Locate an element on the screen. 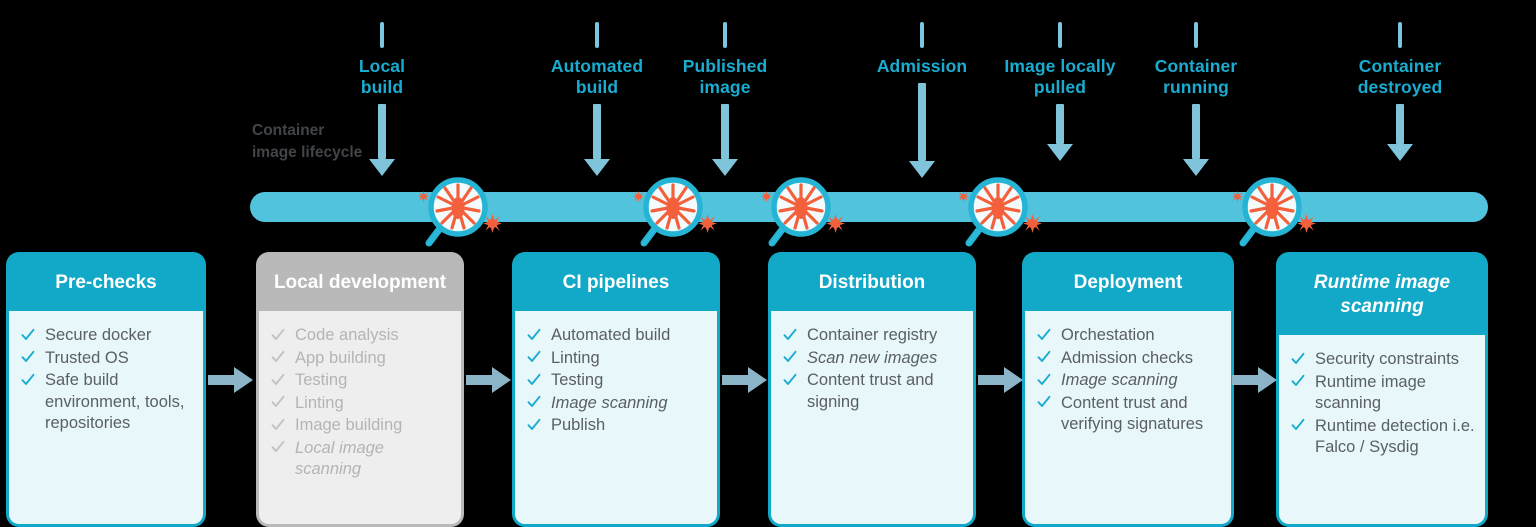 This screenshot has height=527, width=1536. timeline-stage: Local build is located at coordinates (382, 88).